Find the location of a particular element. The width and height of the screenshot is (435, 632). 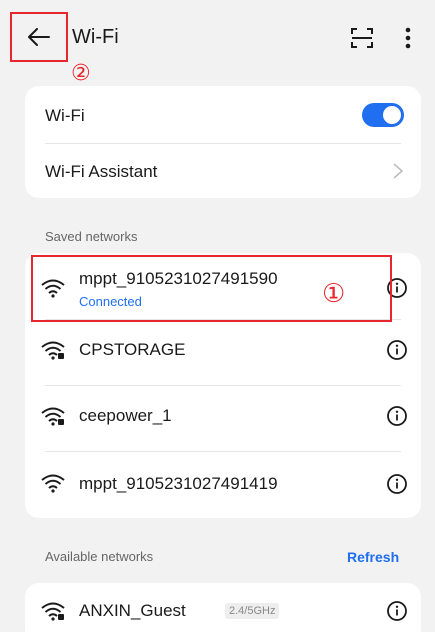

refresh-button: Refresh is located at coordinates (373, 557).